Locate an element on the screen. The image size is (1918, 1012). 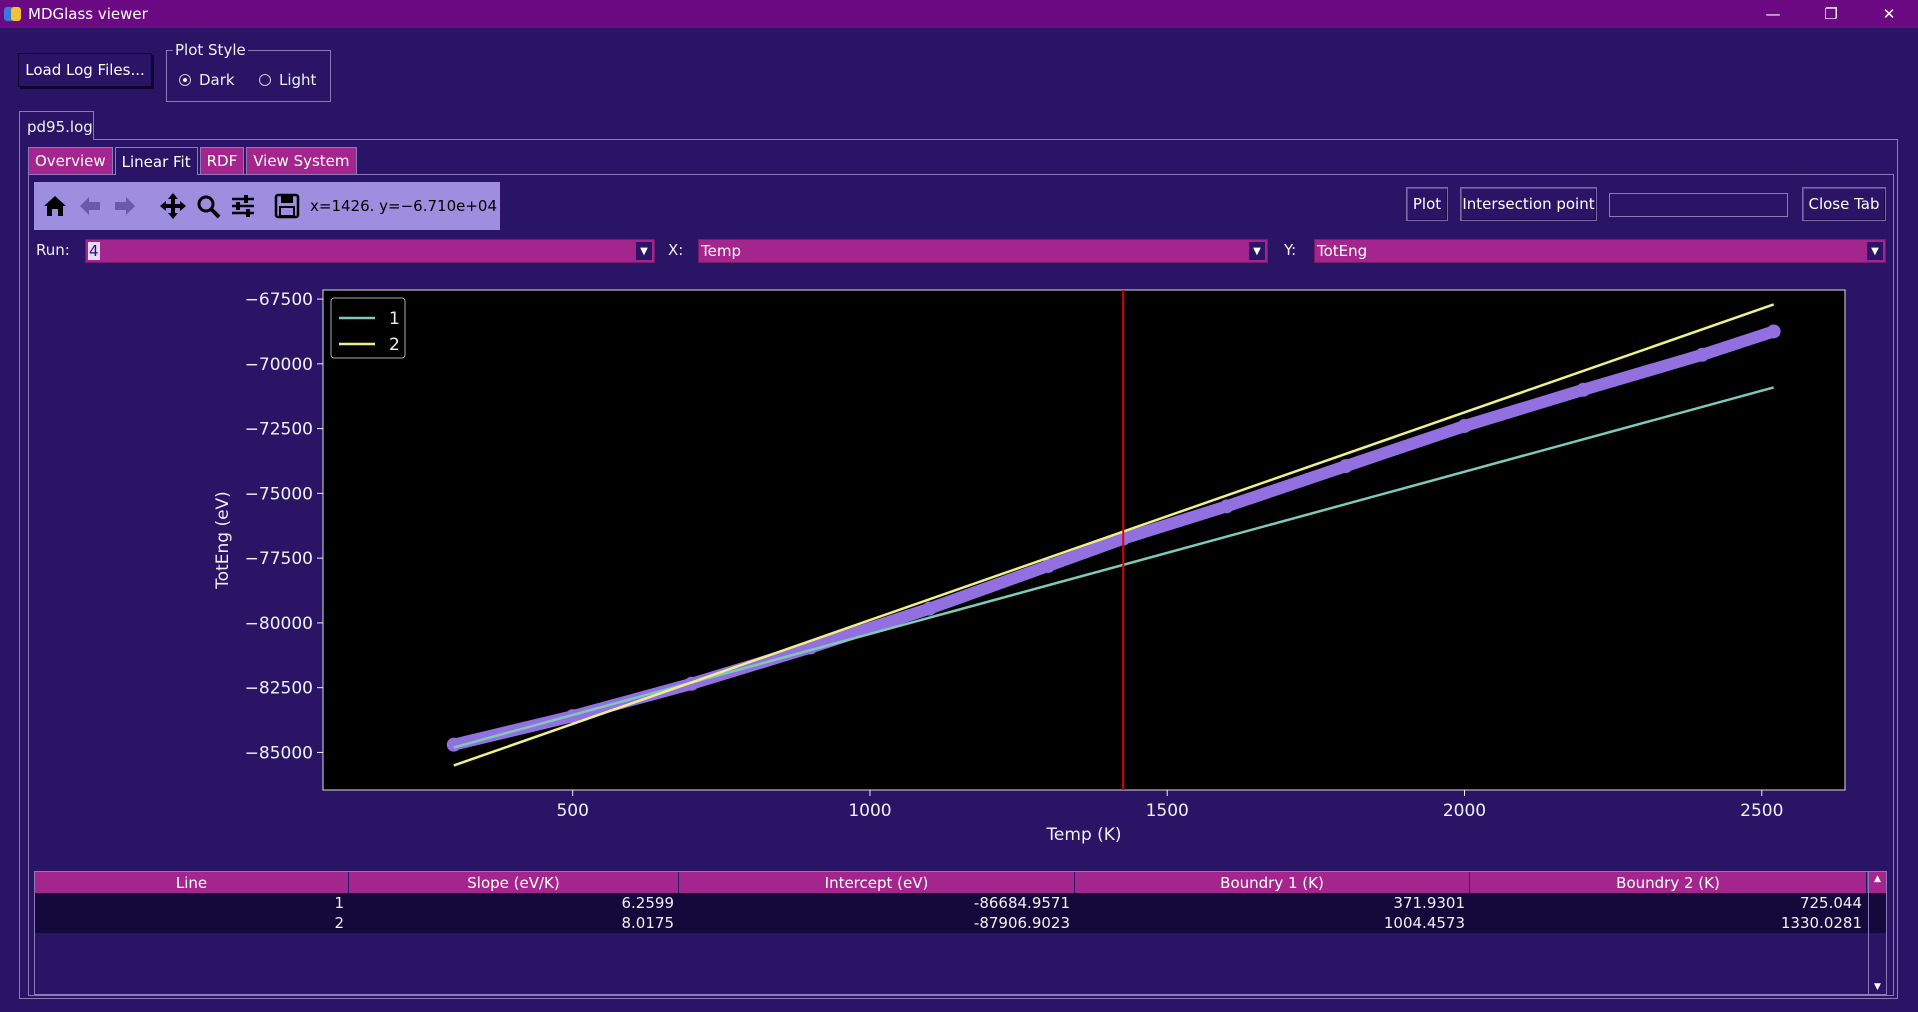
y-tick-label: −75000 is located at coordinates (279, 494).